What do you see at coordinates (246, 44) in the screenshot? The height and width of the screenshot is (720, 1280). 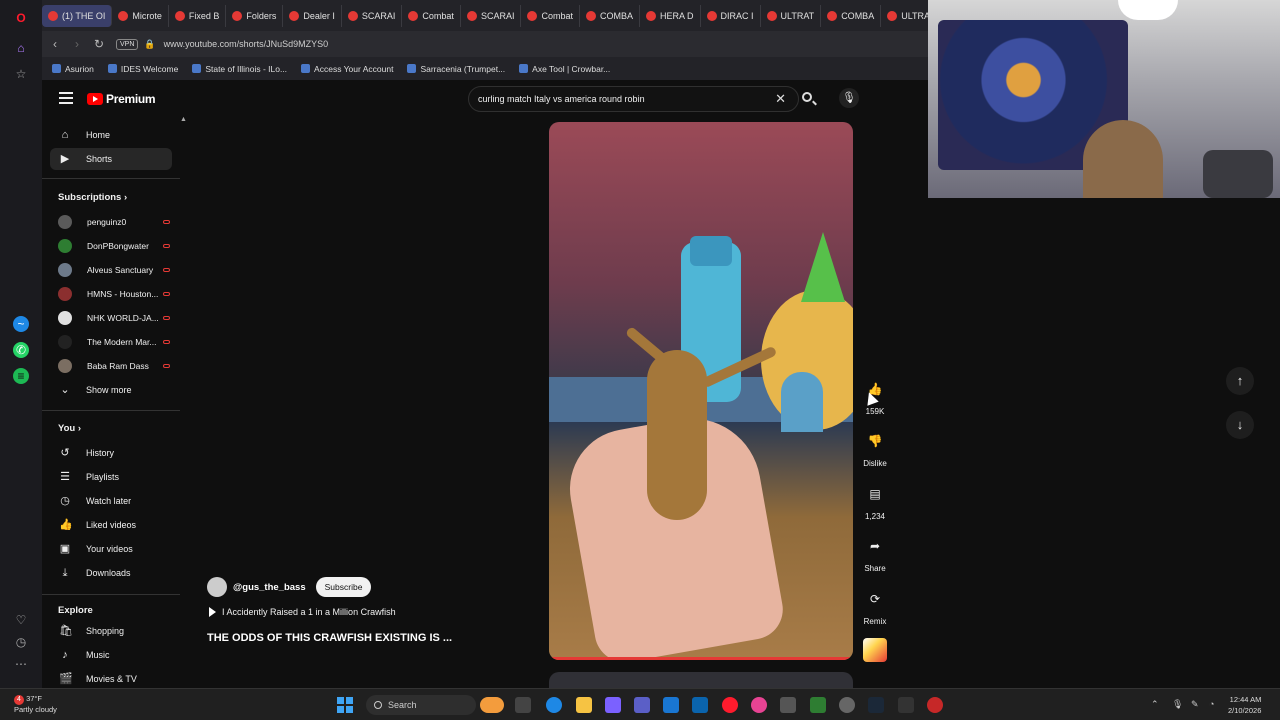 I see `url-field: www.youtube.com/shorts/JNuSd9MZYS0` at bounding box center [246, 44].